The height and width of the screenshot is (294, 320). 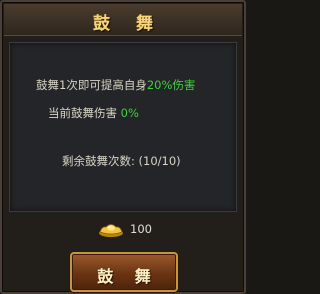 I want to click on inspire-button: 鼓 舞, so click(x=124, y=272).